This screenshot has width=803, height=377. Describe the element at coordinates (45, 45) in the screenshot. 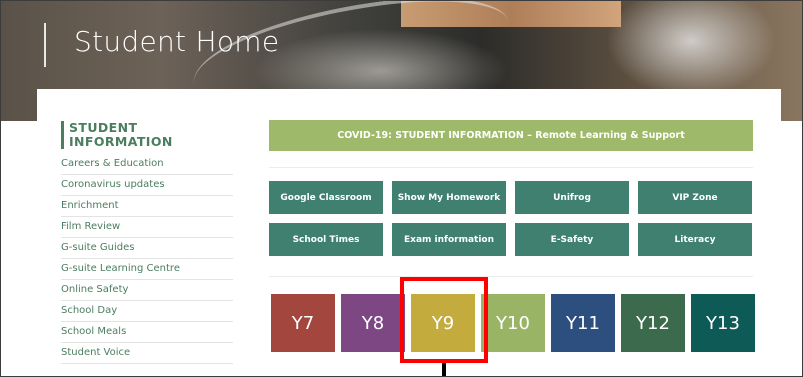

I see `title-divider` at that location.